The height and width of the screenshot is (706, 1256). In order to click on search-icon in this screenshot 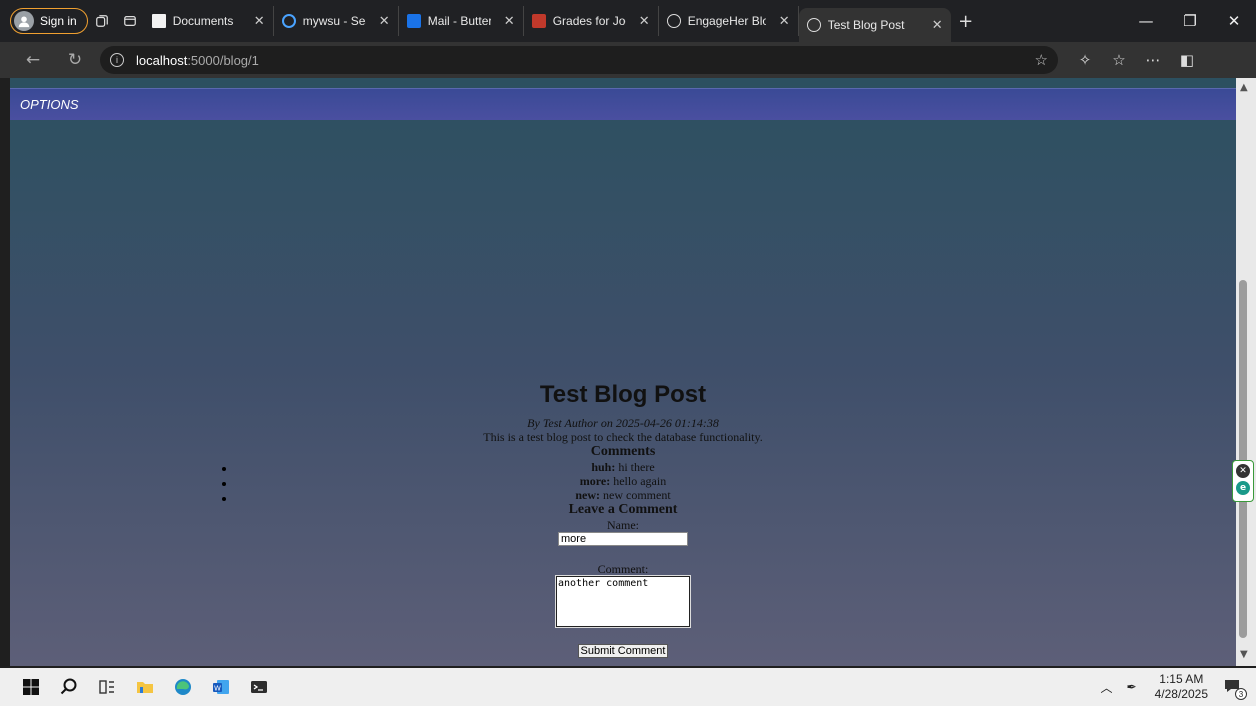, I will do `click(69, 687)`.